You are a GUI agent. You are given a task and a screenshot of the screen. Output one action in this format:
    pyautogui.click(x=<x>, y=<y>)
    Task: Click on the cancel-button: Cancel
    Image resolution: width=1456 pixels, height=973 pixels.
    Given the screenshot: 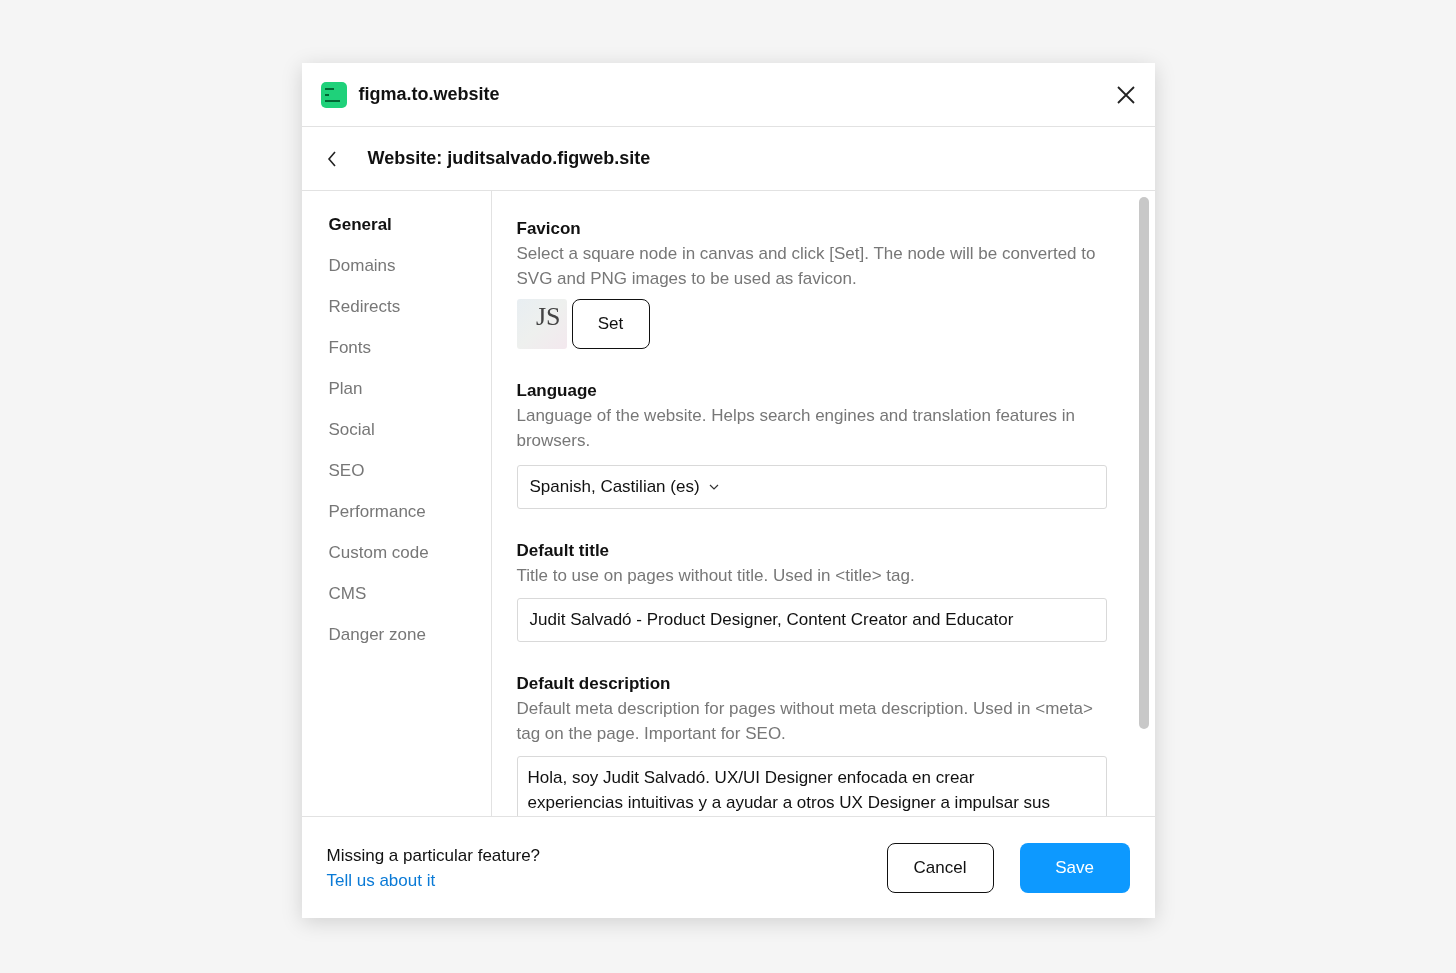 What is the action you would take?
    pyautogui.click(x=940, y=867)
    